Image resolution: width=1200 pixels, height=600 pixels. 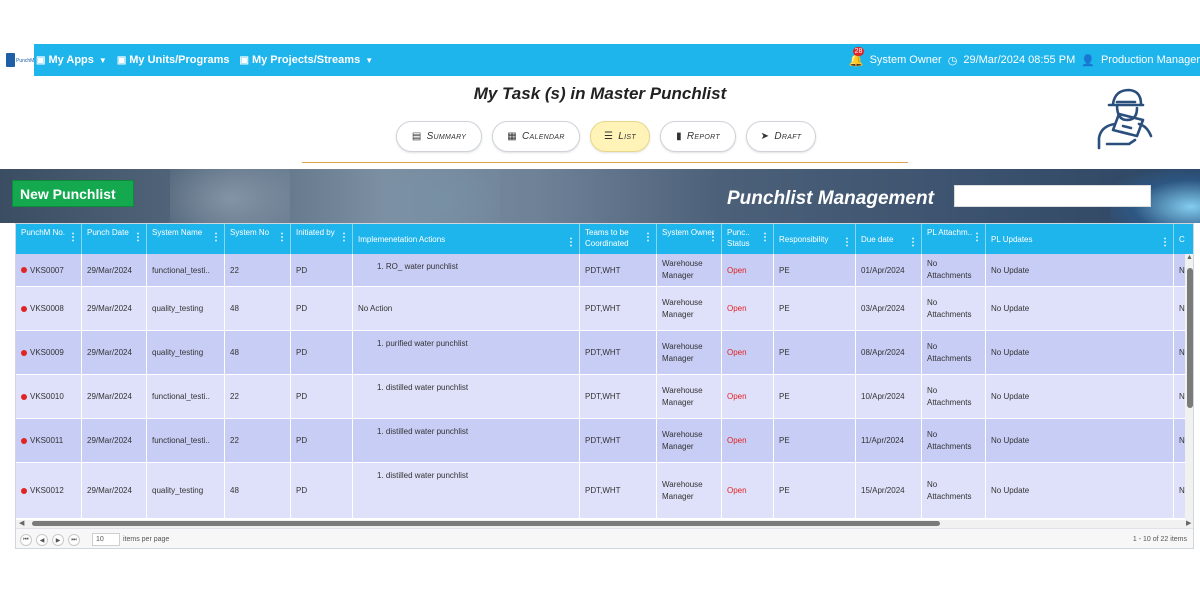 I want to click on cell-responsibility-text: PE, so click(x=784, y=490).